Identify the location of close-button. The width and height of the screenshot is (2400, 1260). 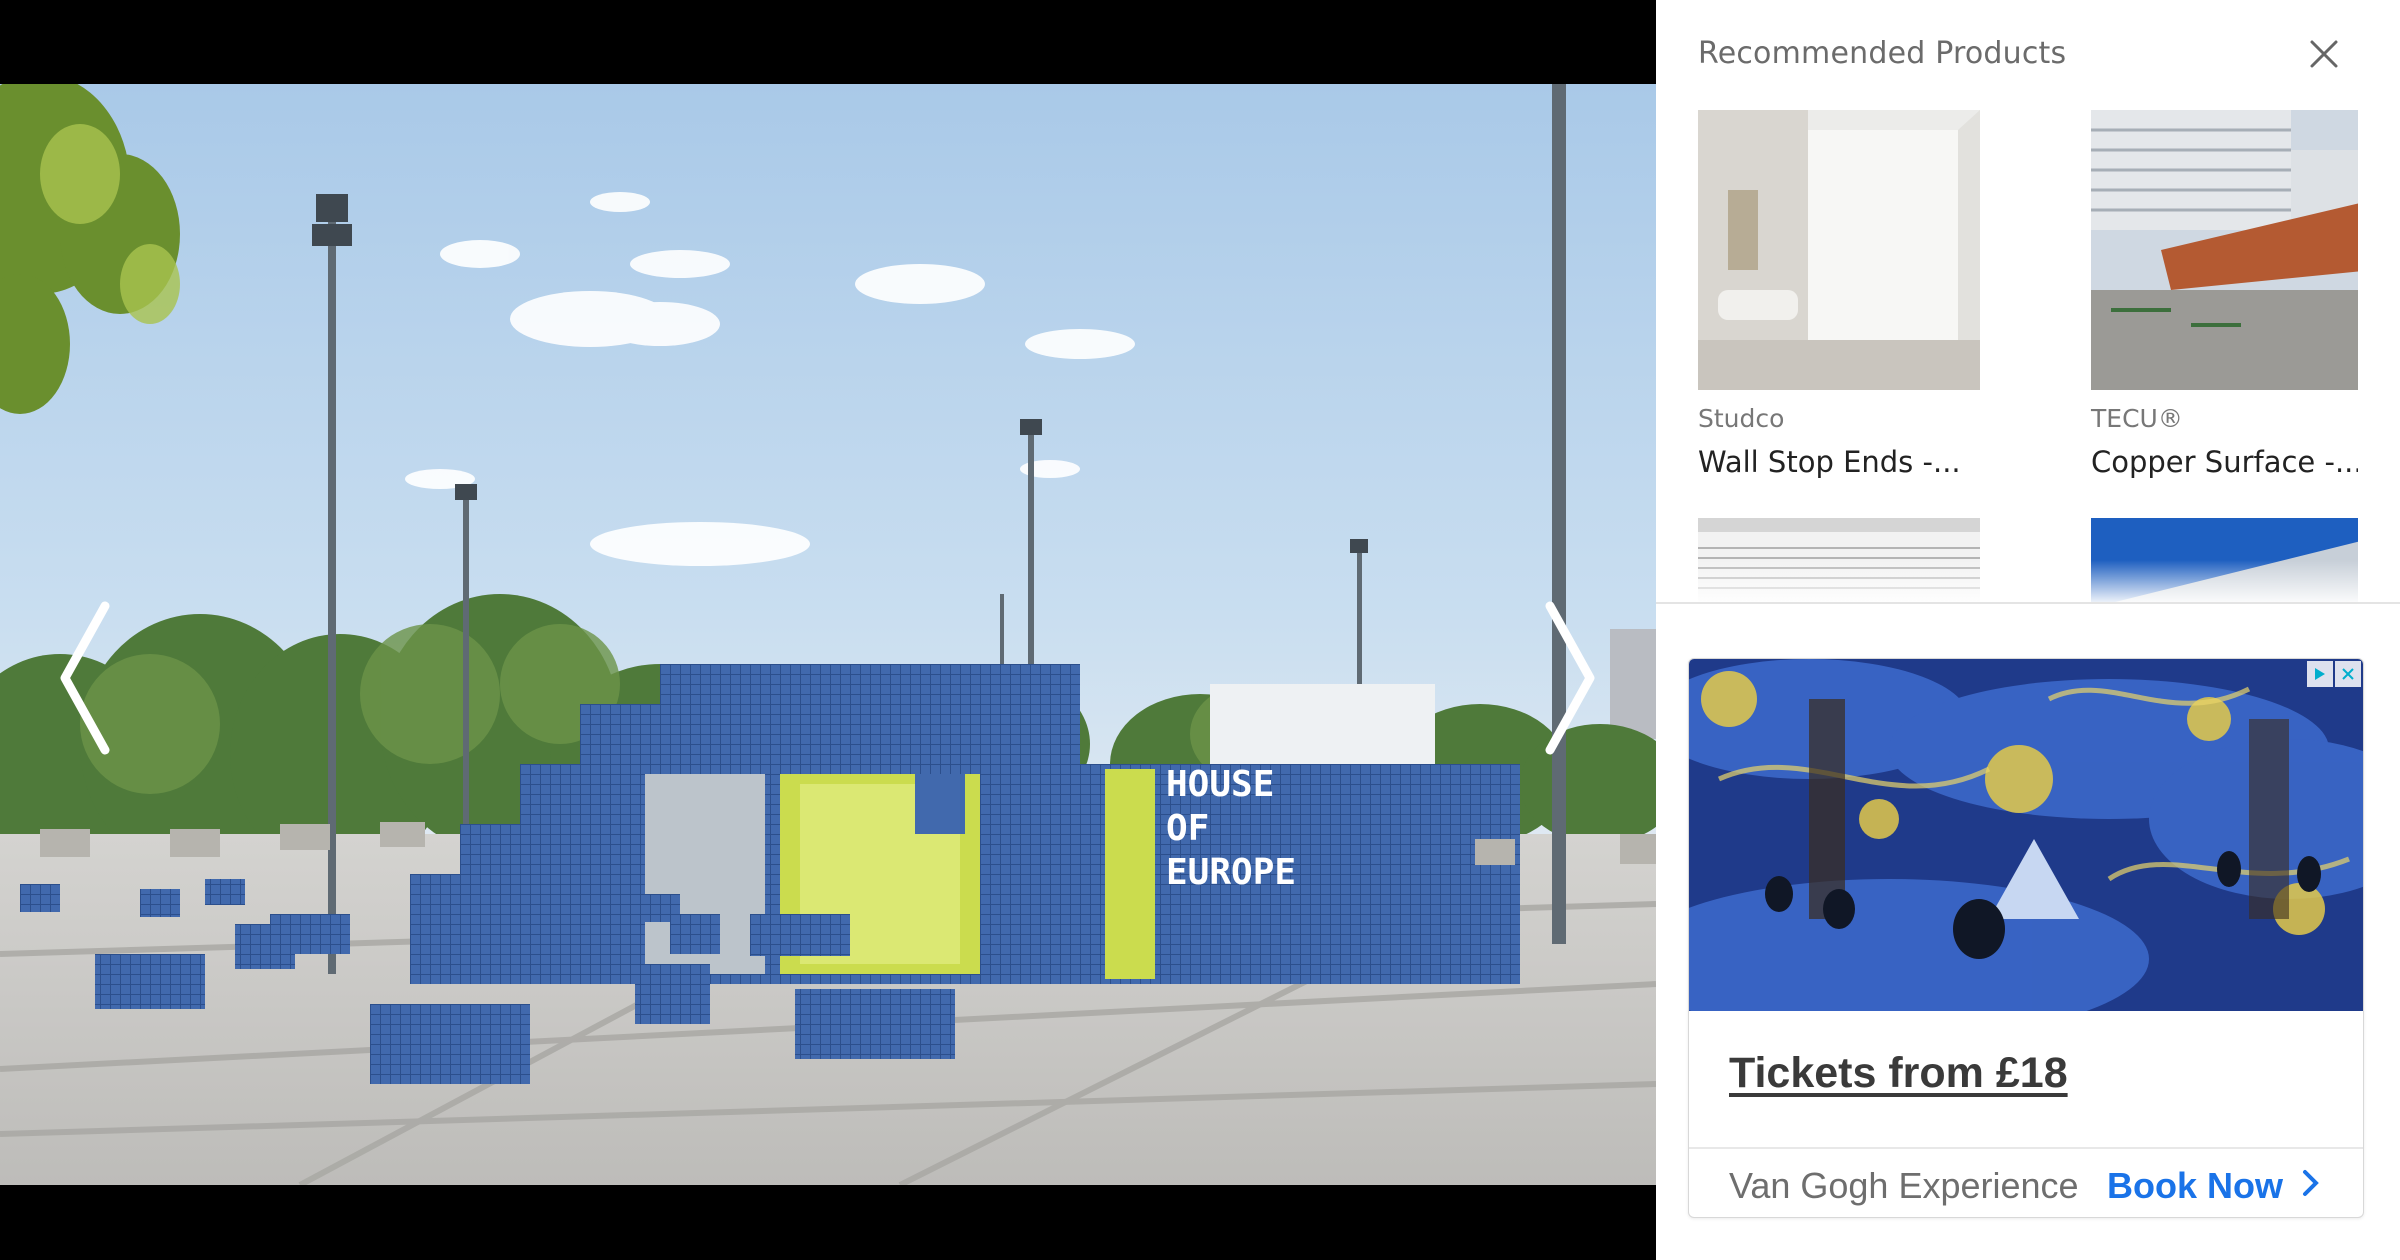
(2324, 54).